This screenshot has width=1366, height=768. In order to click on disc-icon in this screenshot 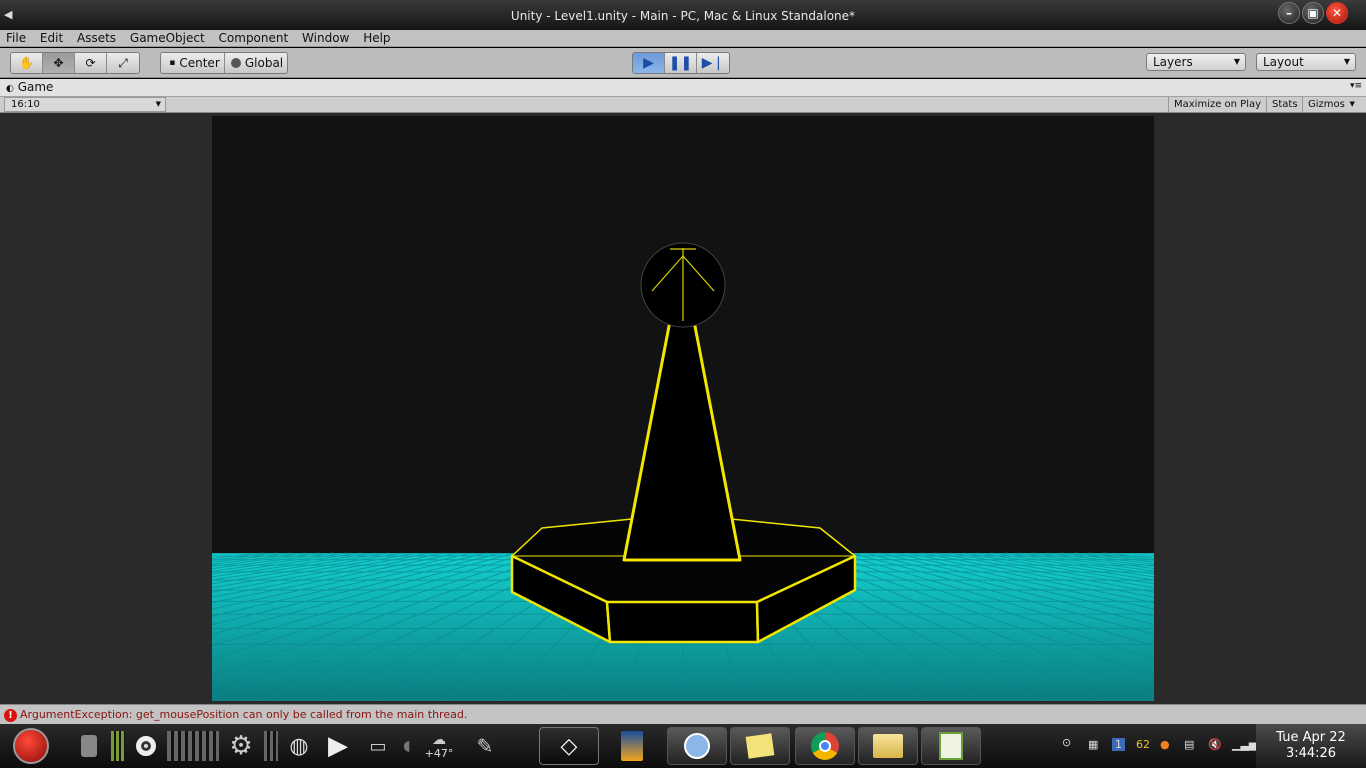, I will do `click(146, 746)`.